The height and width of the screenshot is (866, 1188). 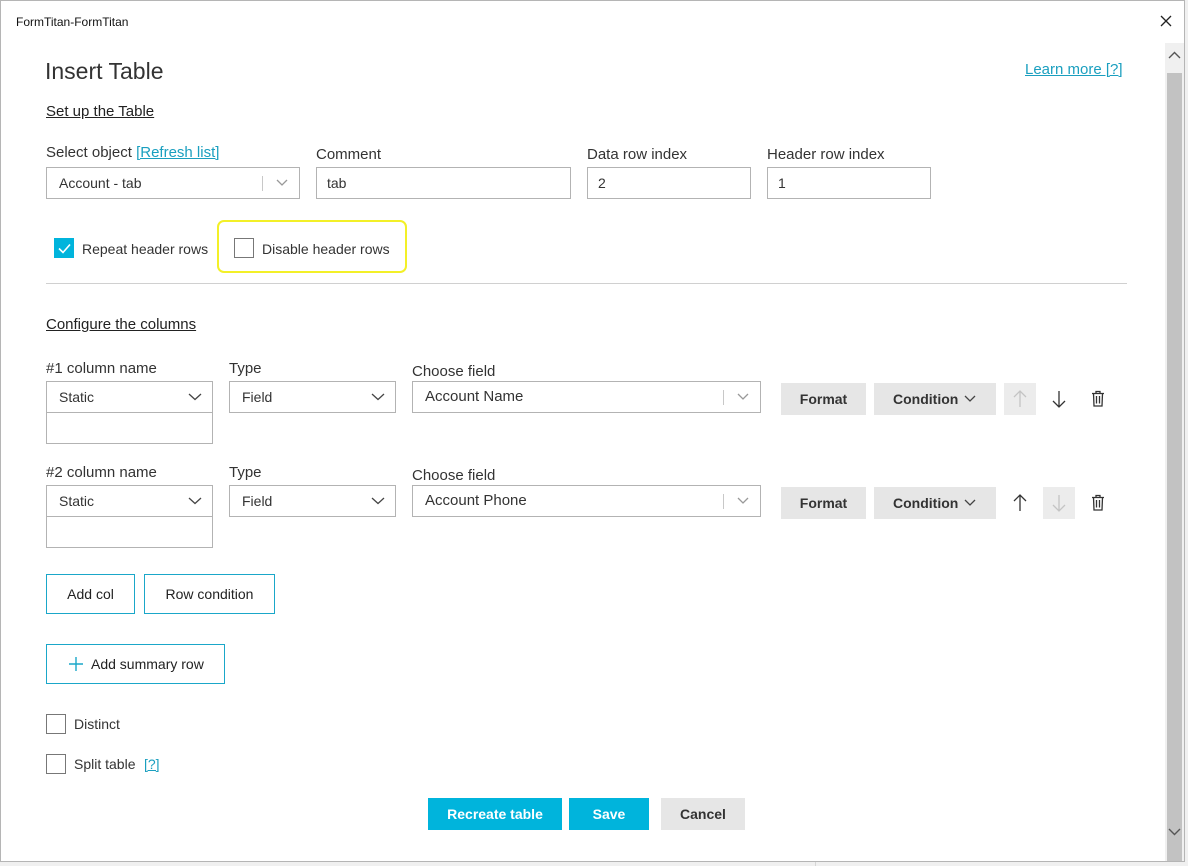 What do you see at coordinates (1174, 467) in the screenshot?
I see `scrollbar-thumb` at bounding box center [1174, 467].